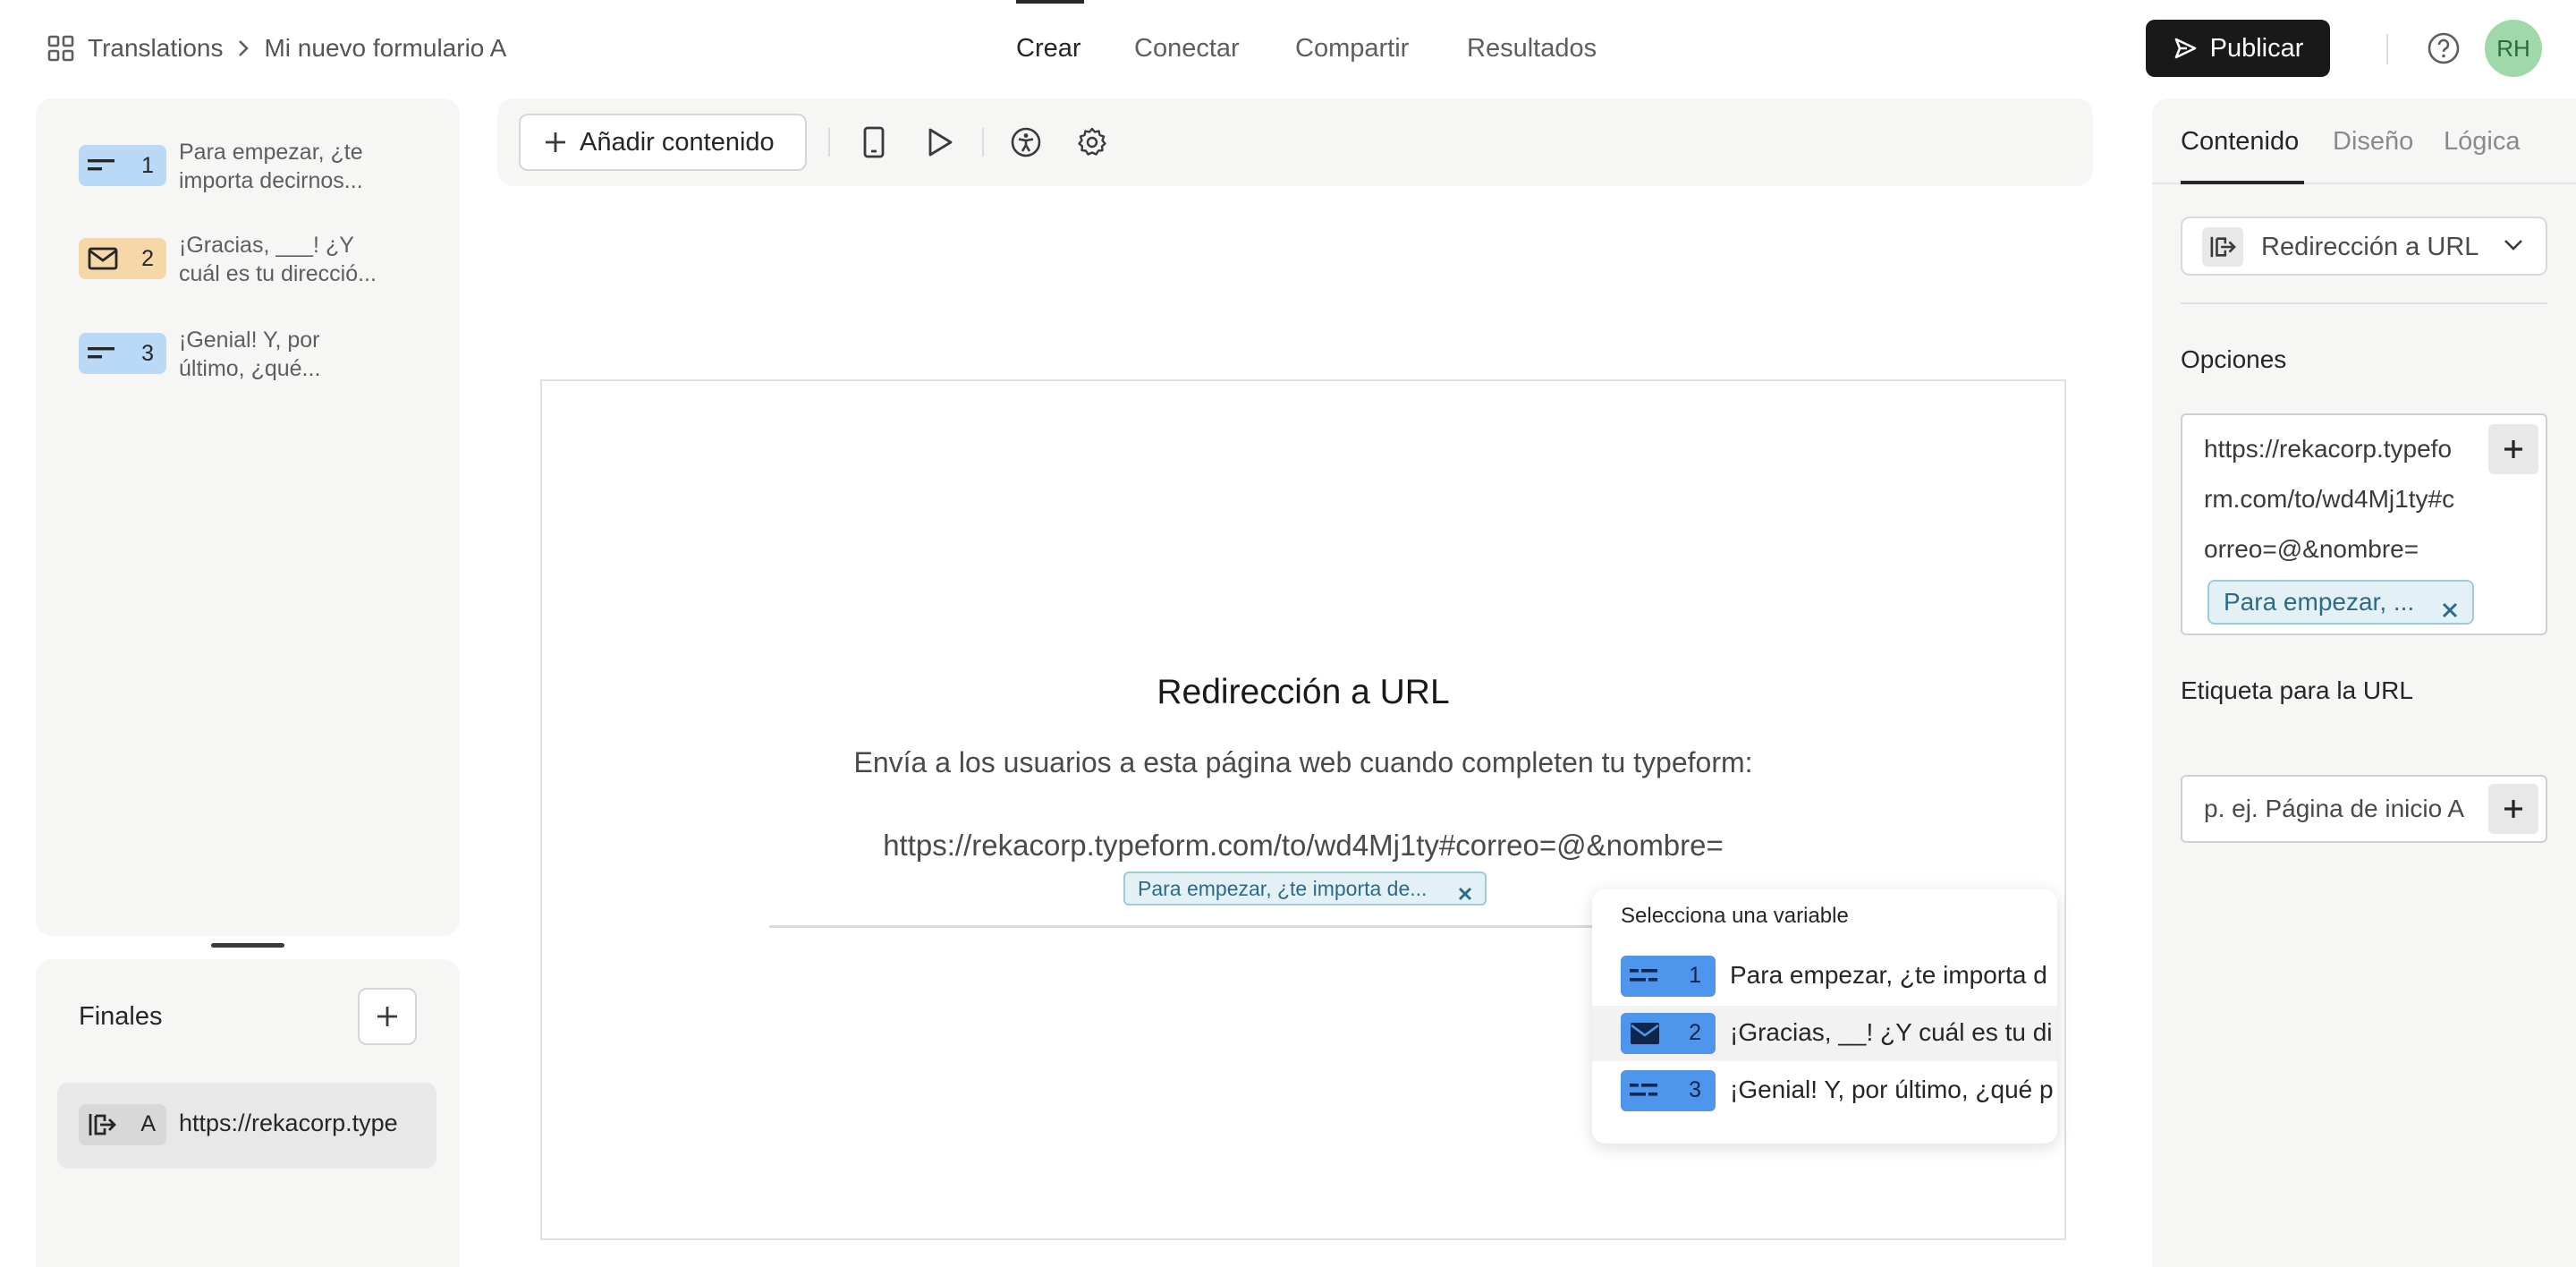 The height and width of the screenshot is (1267, 2576). I want to click on section-divider, so click(2364, 303).